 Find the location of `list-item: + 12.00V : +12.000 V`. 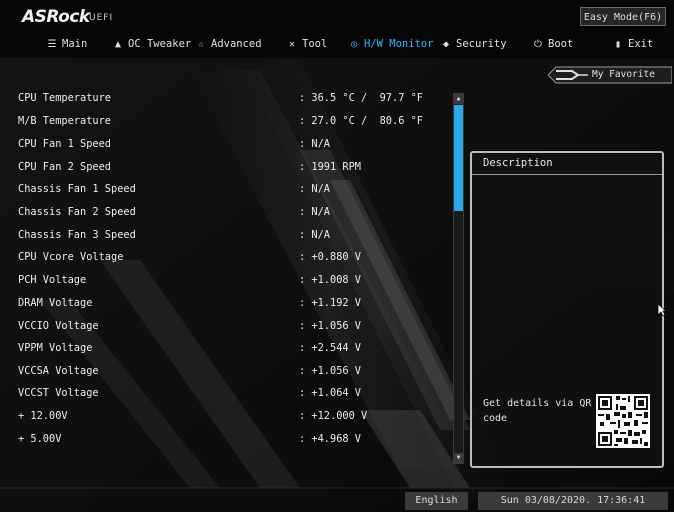

list-item: + 12.00V : +12.000 V is located at coordinates (225, 416).